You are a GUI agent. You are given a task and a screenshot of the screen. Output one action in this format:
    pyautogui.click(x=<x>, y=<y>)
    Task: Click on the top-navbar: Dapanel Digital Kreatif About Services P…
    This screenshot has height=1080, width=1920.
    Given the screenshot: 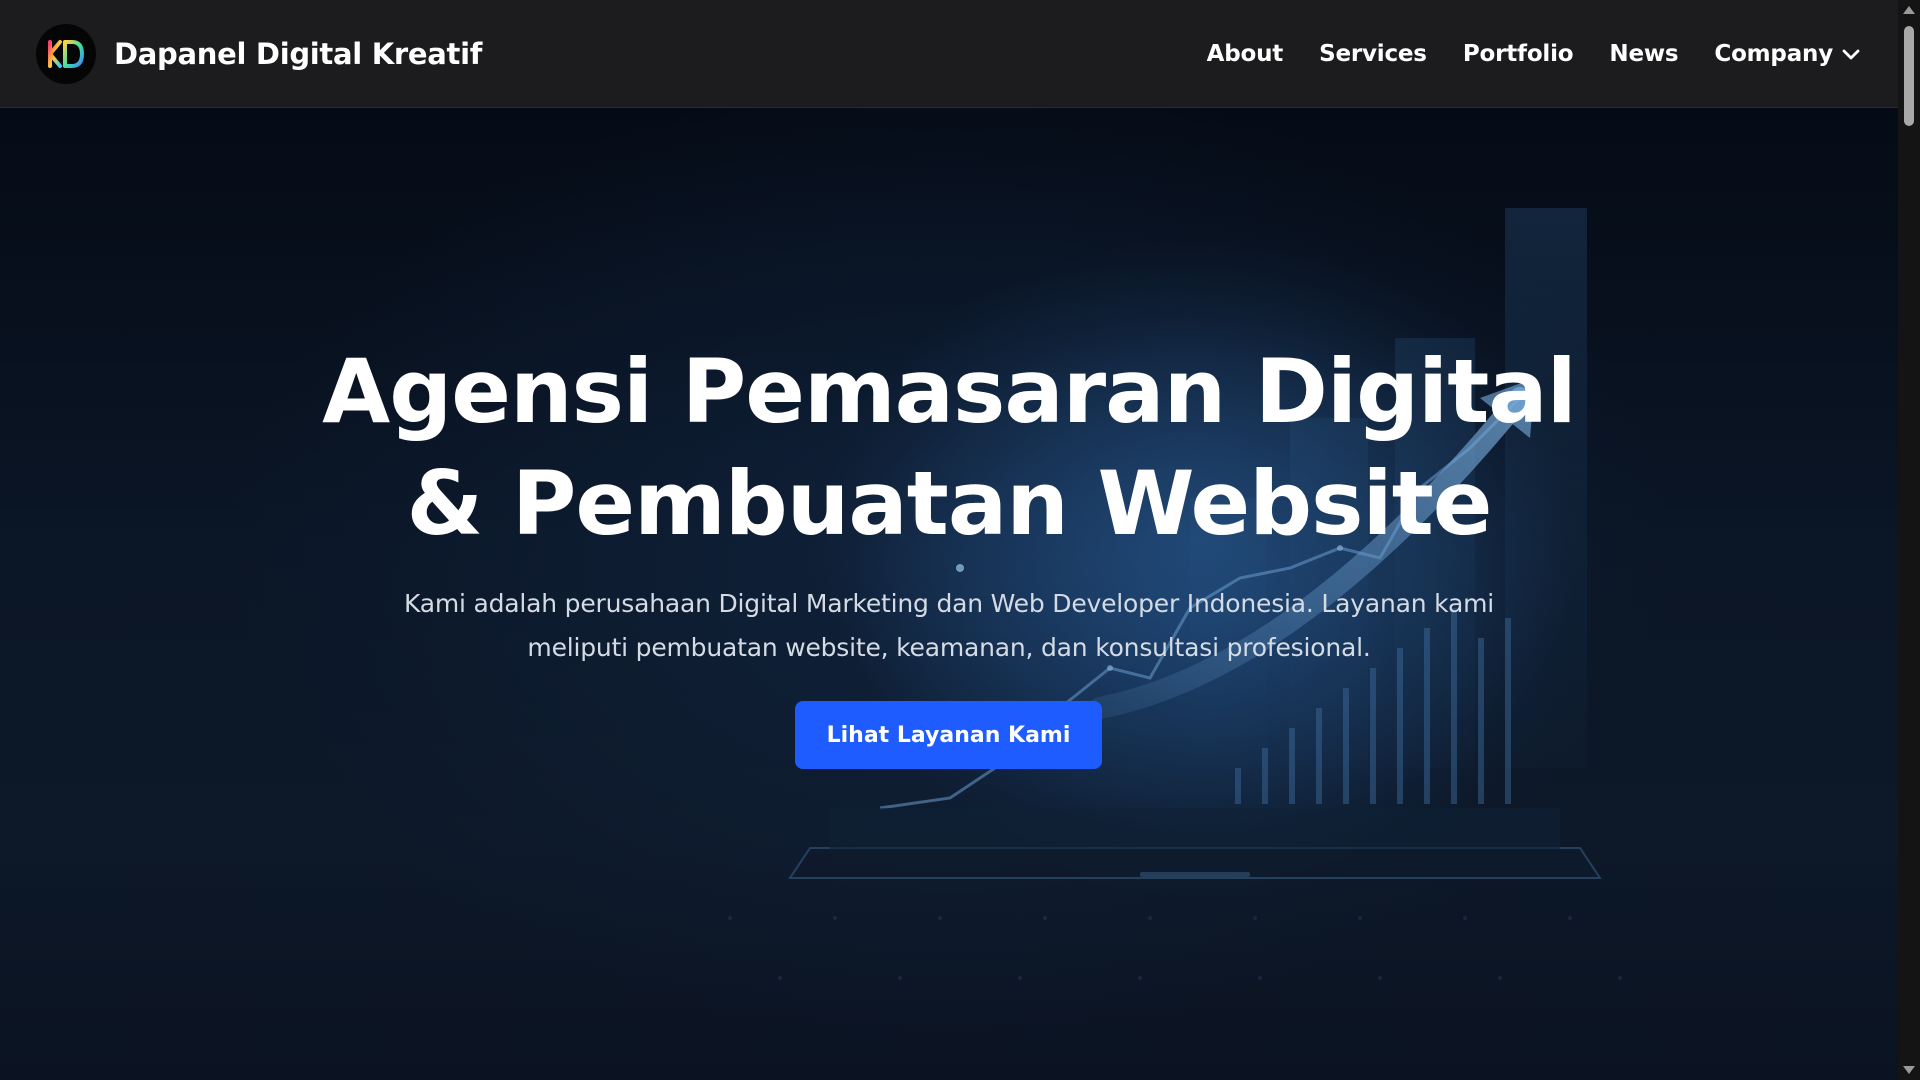 What is the action you would take?
    pyautogui.click(x=949, y=54)
    